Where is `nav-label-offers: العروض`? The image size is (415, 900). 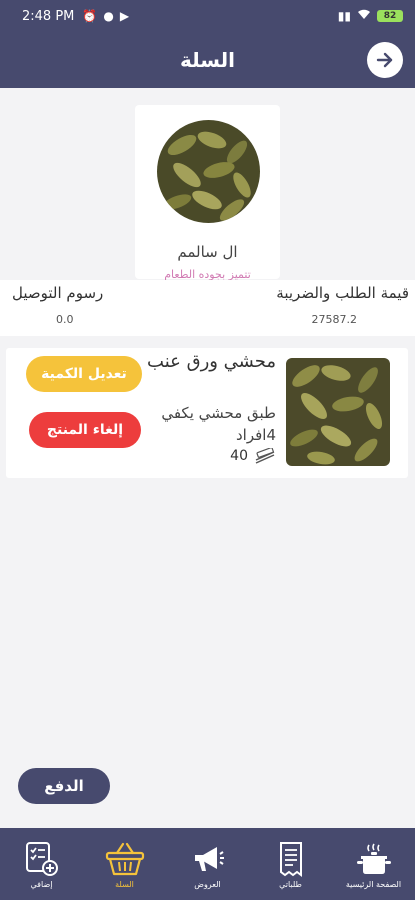 nav-label-offers: العروض is located at coordinates (207, 884).